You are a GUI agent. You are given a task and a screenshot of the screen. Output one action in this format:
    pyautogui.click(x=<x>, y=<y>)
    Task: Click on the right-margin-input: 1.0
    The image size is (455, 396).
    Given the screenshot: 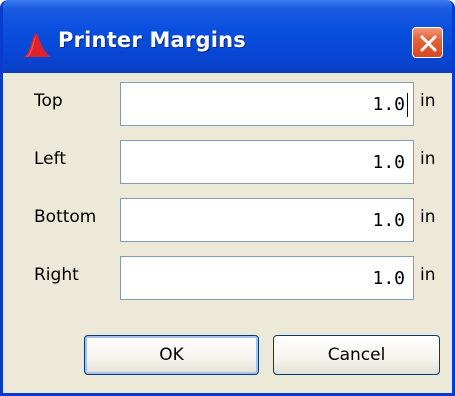 What is the action you would take?
    pyautogui.click(x=267, y=278)
    